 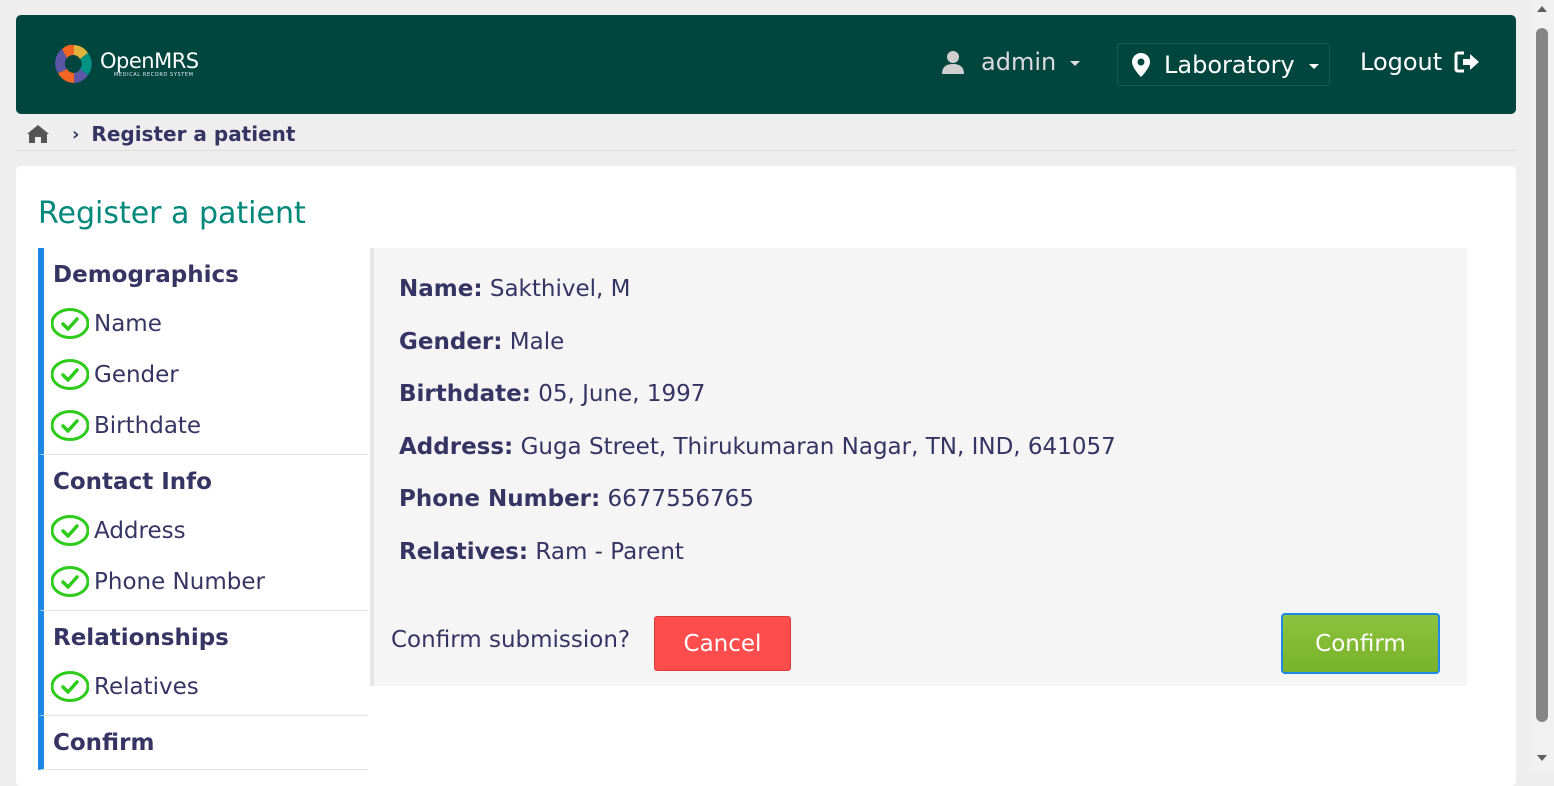 I want to click on user-name: admin, so click(x=1019, y=62).